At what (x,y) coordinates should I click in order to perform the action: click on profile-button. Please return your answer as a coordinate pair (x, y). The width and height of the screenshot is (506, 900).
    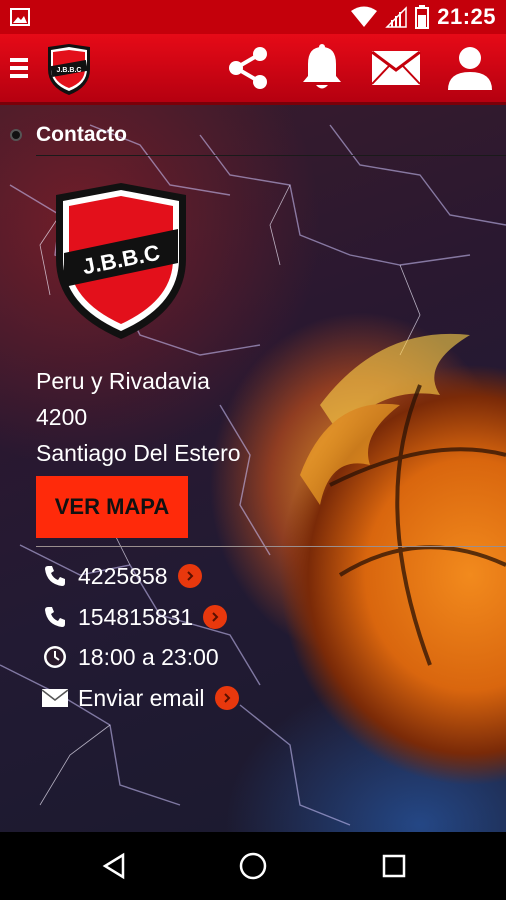
    Looking at the image, I should click on (470, 68).